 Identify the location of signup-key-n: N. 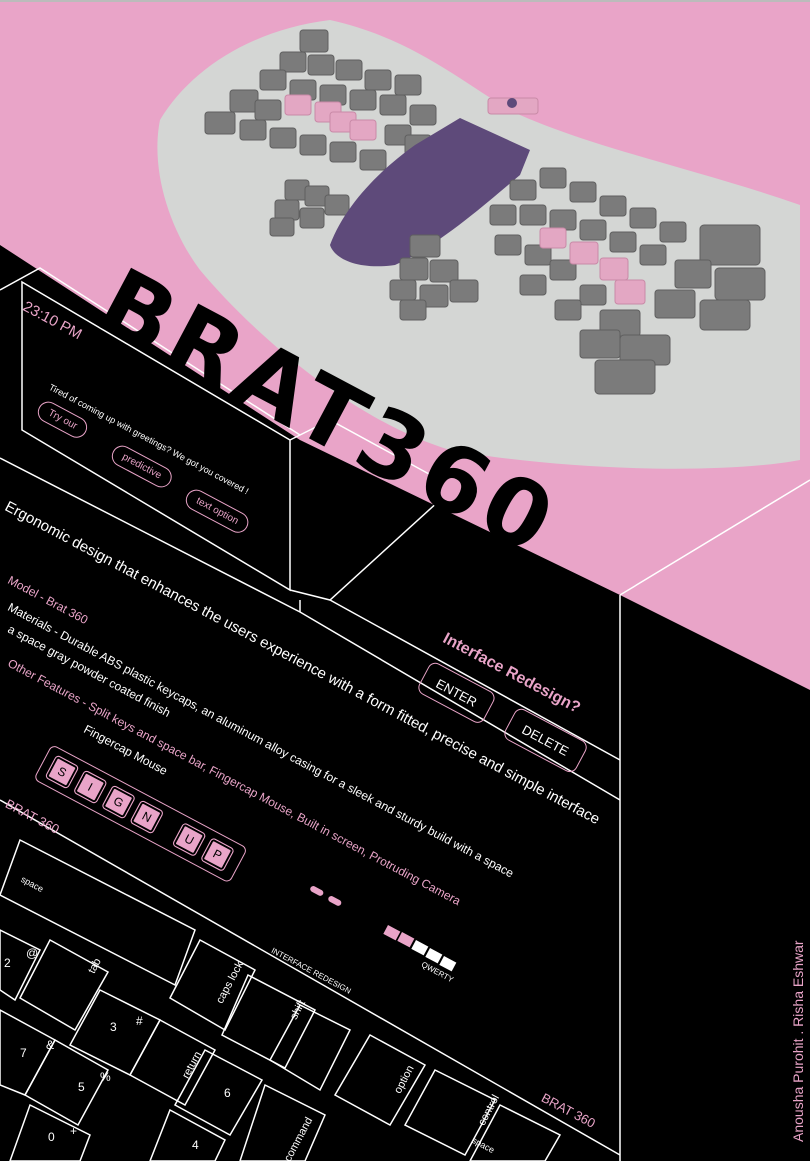
(147, 817).